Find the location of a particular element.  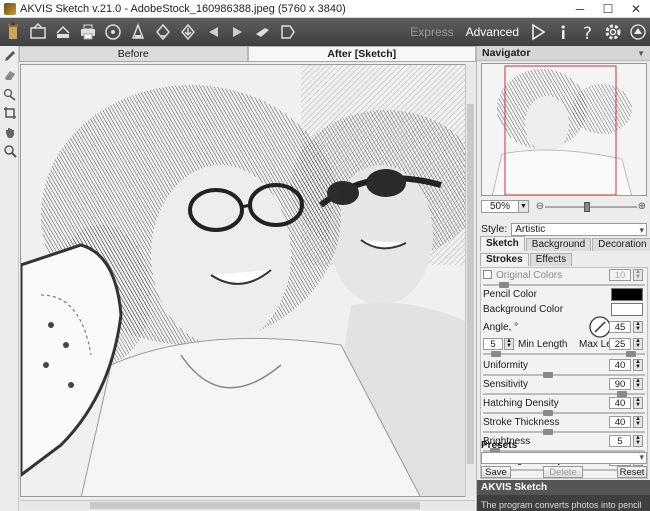

help-icon: ? is located at coordinates (588, 32).